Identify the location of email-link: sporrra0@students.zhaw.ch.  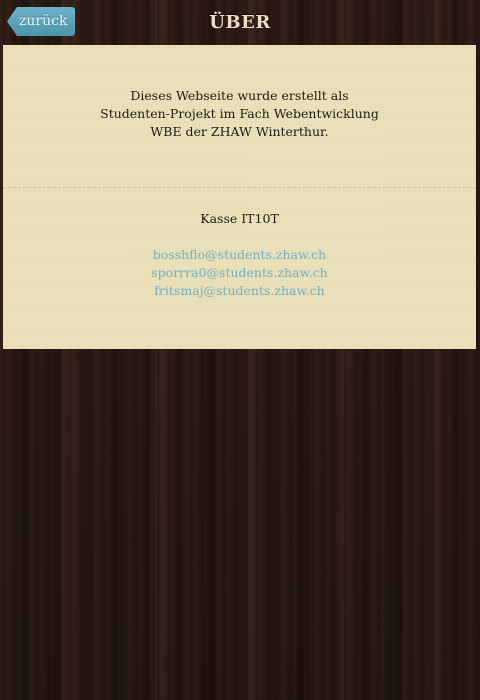
(239, 273).